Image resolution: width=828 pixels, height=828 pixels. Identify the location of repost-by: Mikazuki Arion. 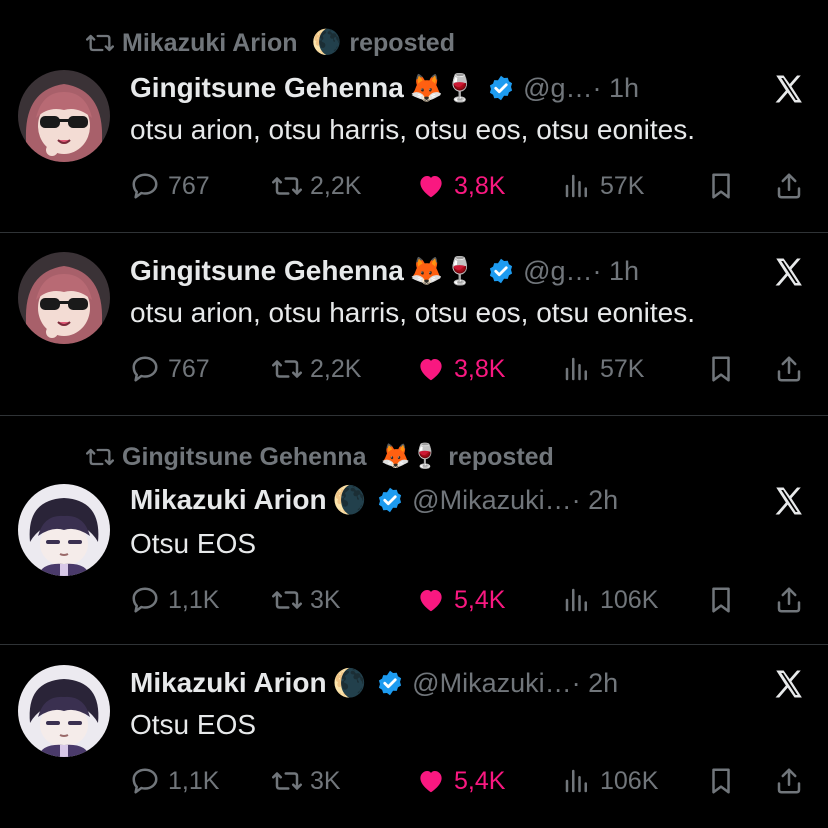
(210, 43).